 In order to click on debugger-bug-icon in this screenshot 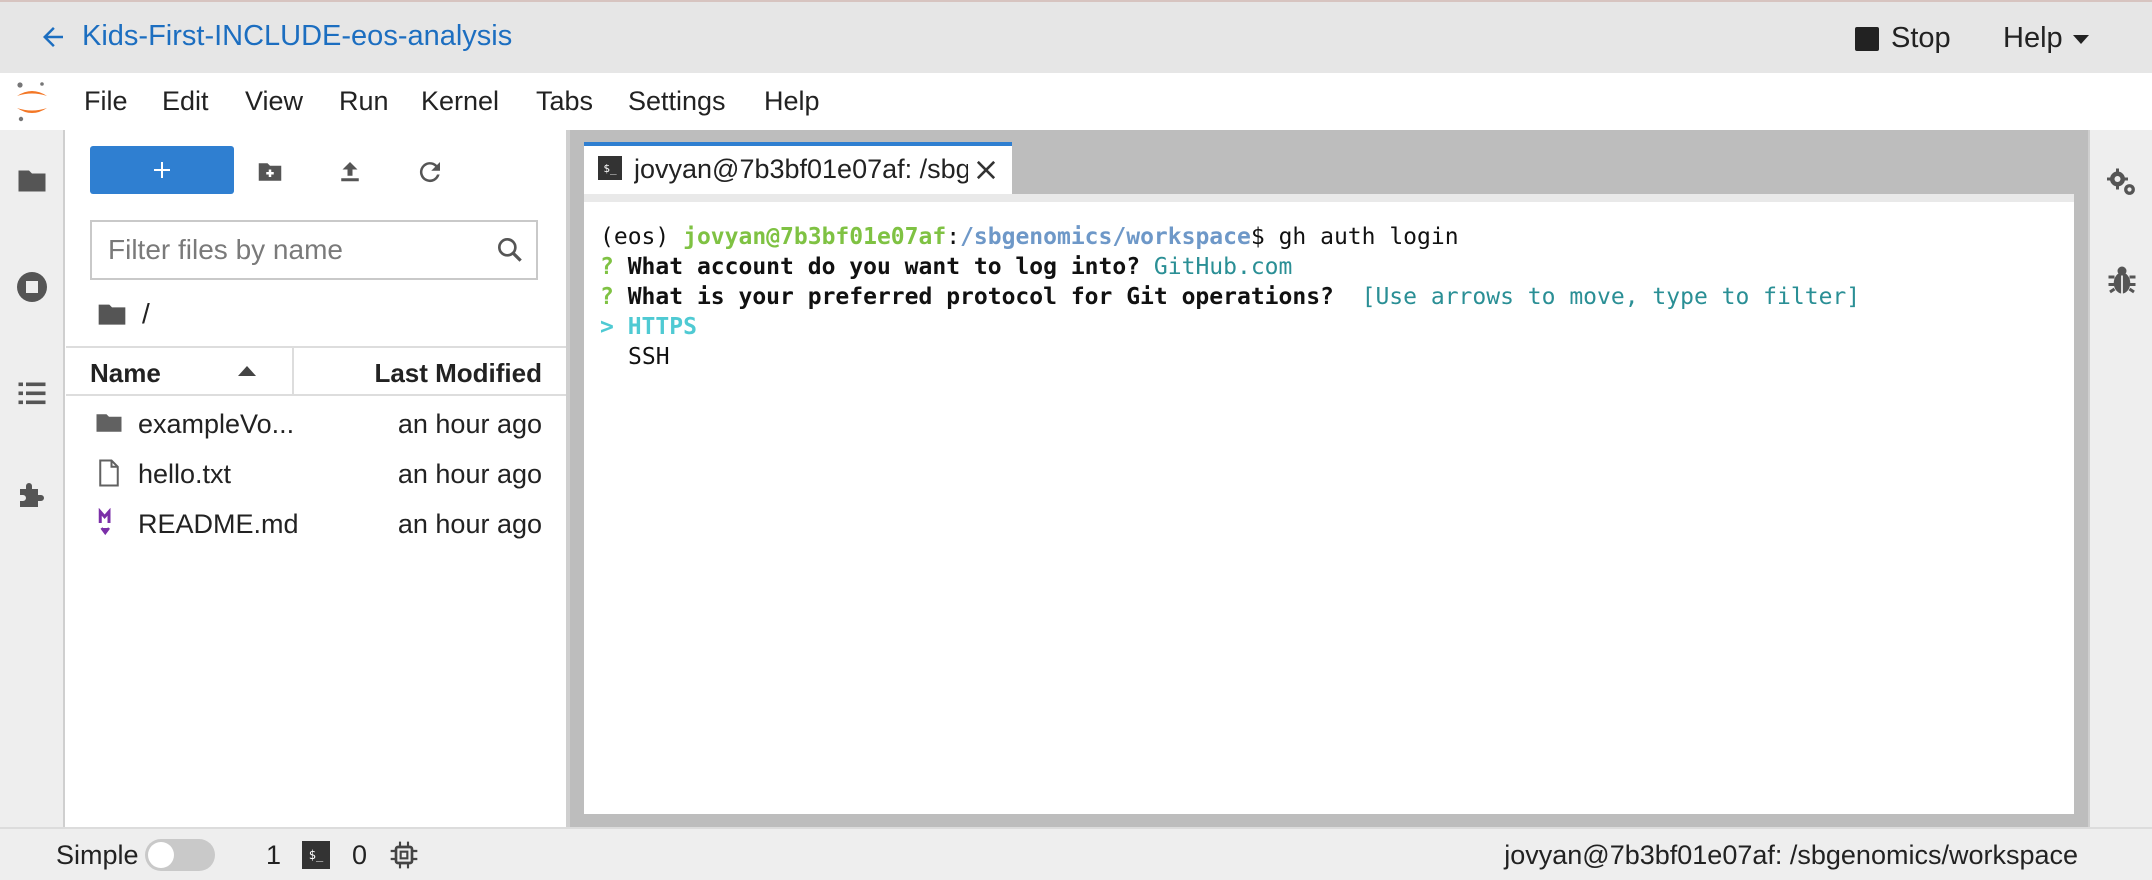, I will do `click(2122, 280)`.